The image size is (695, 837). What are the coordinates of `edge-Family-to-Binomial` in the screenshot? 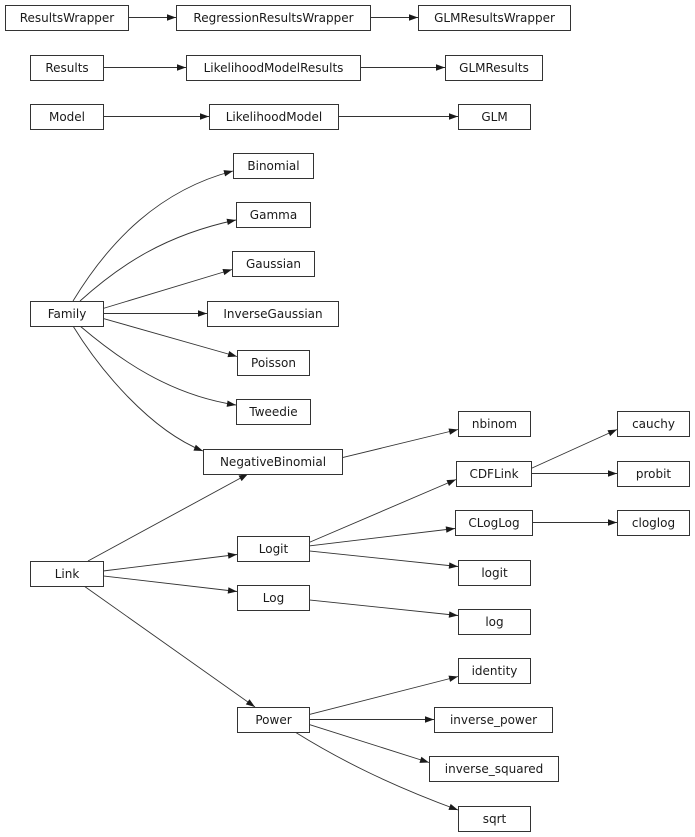 It's located at (153, 236).